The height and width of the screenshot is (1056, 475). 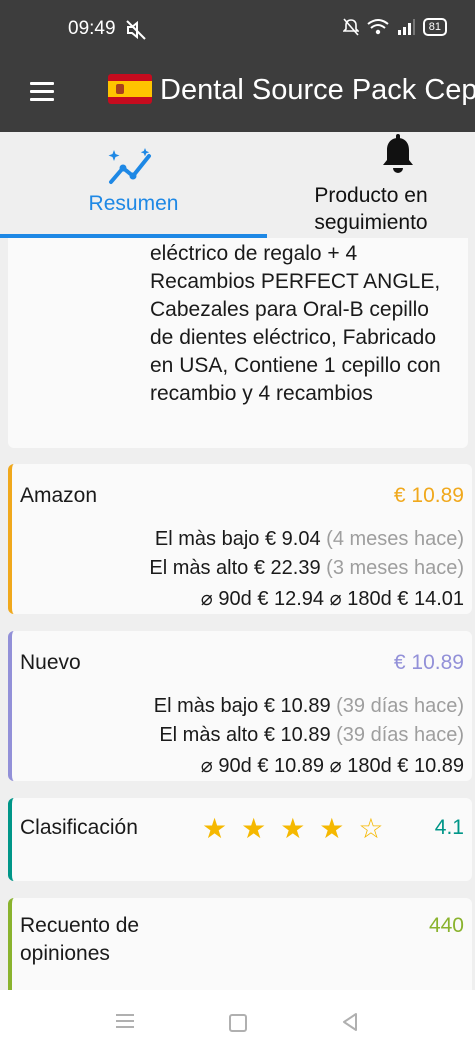 What do you see at coordinates (394, 27) in the screenshot?
I see `status-icons: 81` at bounding box center [394, 27].